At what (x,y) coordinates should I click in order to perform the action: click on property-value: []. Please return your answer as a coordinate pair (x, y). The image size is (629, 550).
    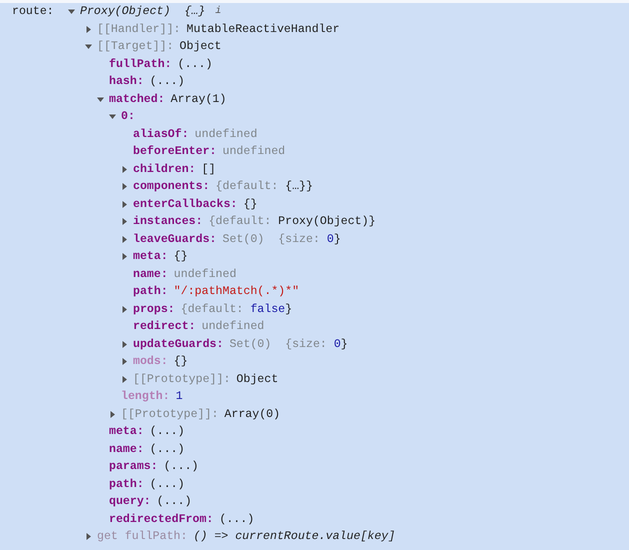
    Looking at the image, I should click on (209, 170).